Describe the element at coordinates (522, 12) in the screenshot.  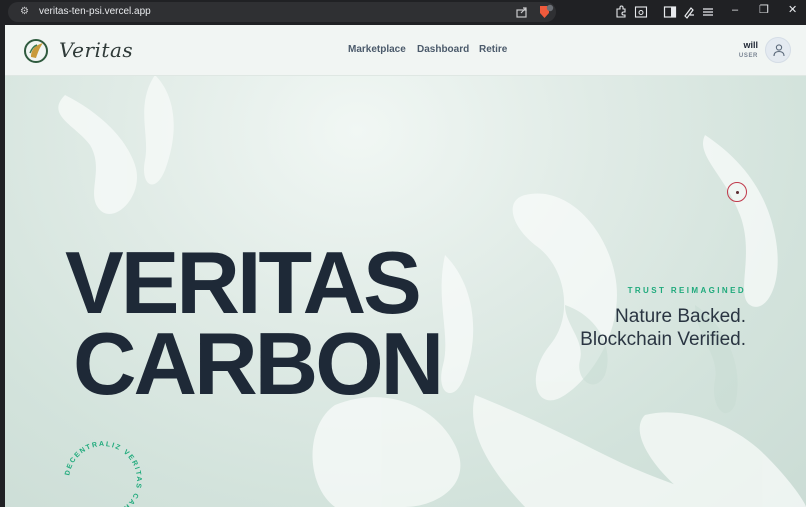
I see `share-icon` at that location.